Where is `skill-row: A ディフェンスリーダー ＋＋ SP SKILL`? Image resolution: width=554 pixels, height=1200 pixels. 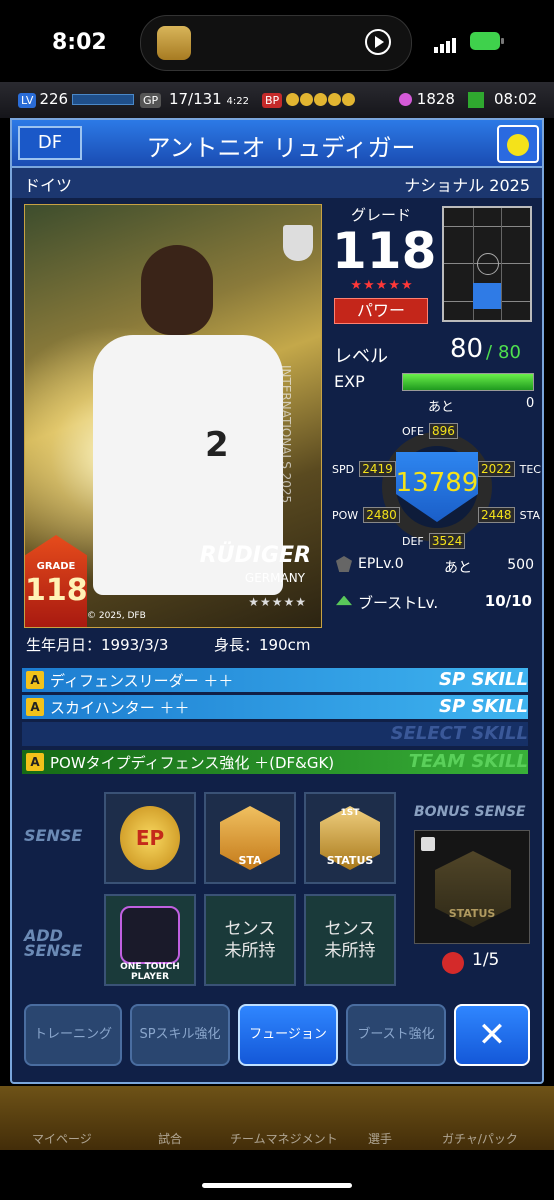 skill-row: A ディフェンスリーダー ＋＋ SP SKILL is located at coordinates (275, 680).